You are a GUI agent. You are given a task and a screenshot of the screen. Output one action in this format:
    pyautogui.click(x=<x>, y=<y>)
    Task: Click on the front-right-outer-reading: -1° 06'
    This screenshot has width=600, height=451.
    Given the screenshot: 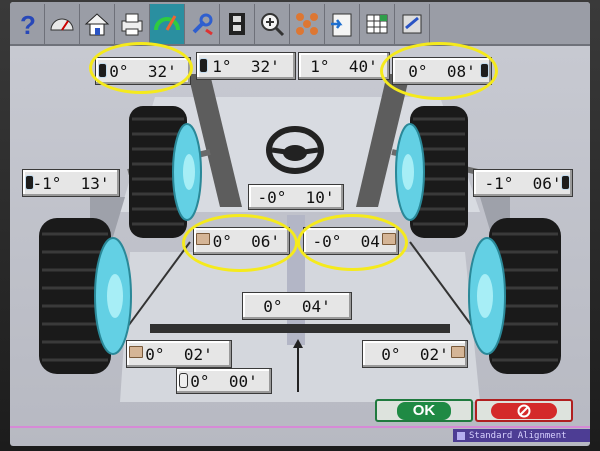 What is the action you would take?
    pyautogui.click(x=523, y=183)
    